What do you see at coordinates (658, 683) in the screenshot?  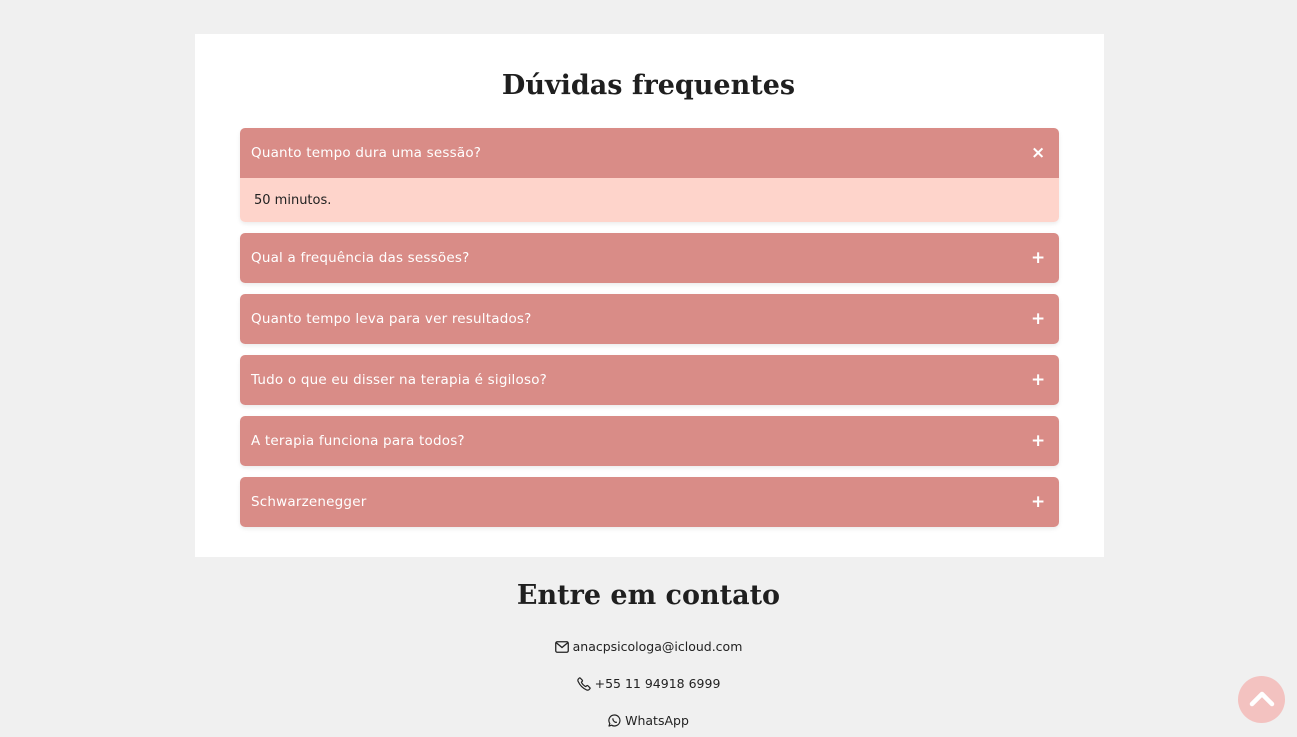 I see `phone-link: +55 11 94918 6999` at bounding box center [658, 683].